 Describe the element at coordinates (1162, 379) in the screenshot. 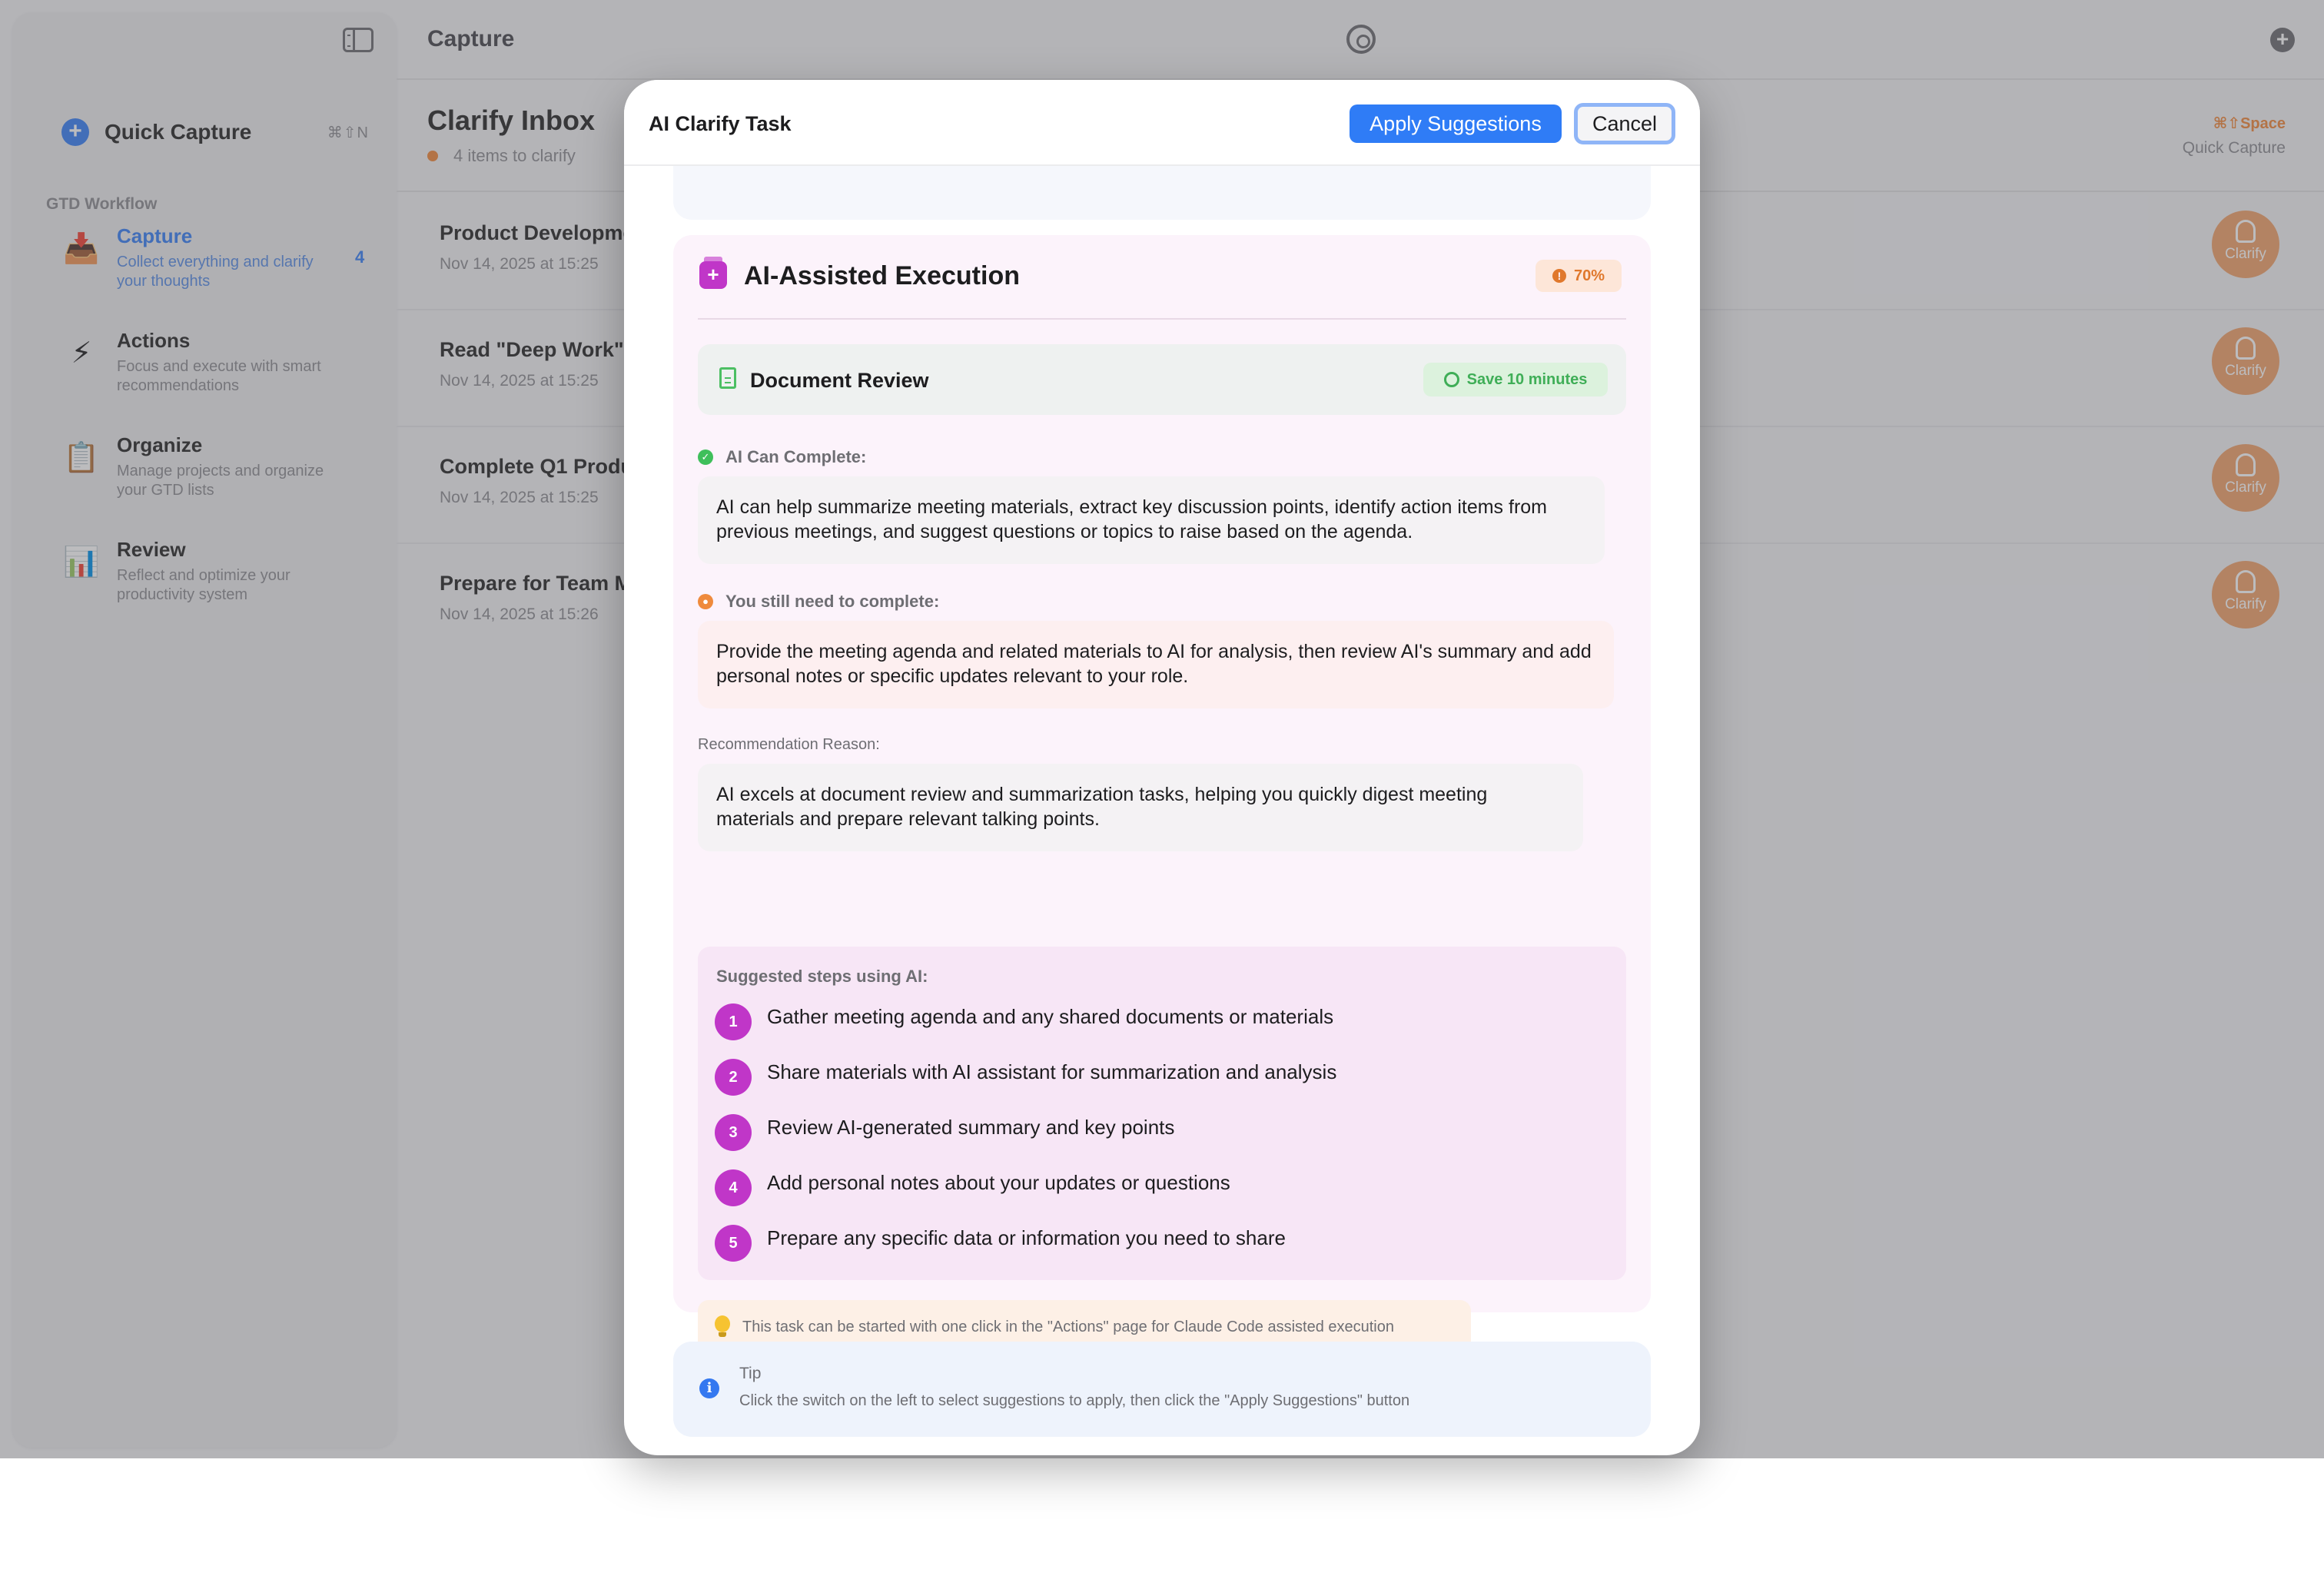

I see `task-type-bar: Document Review Save 10 minutes` at that location.